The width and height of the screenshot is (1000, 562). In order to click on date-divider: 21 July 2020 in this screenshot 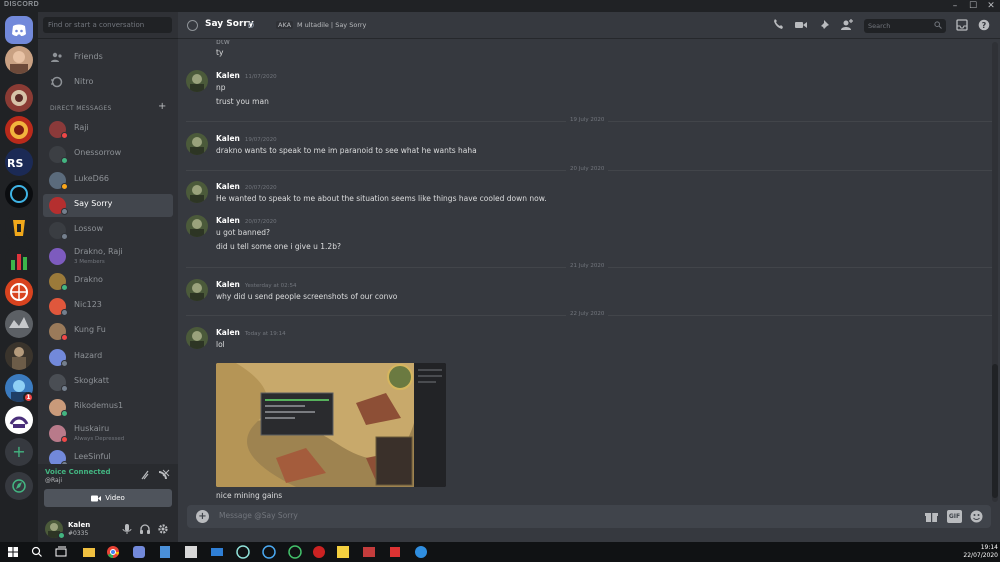, I will do `click(591, 266)`.